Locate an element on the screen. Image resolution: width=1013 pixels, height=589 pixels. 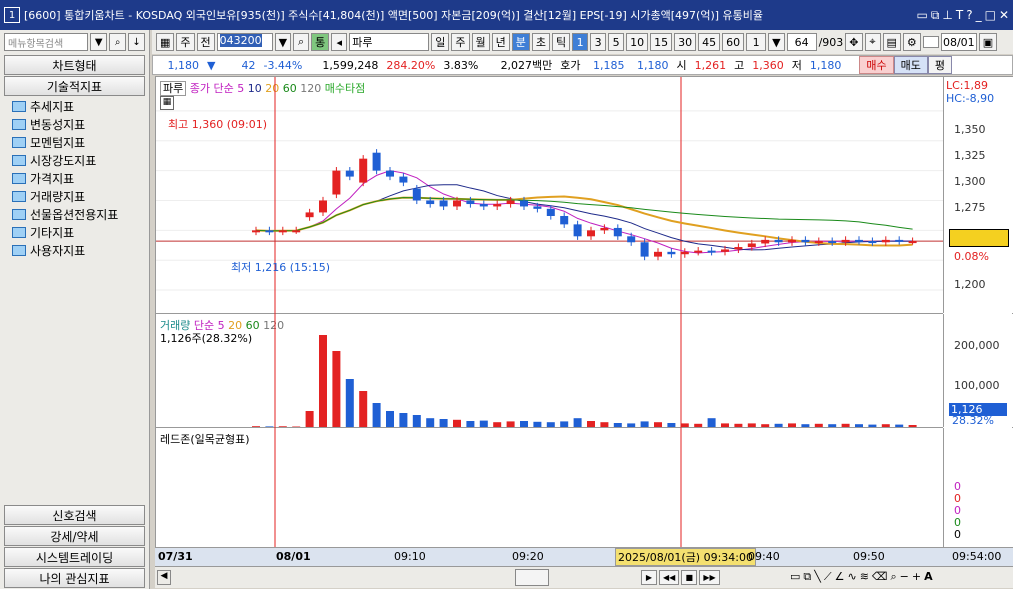
min-1: 1 is located at coordinates (580, 42).